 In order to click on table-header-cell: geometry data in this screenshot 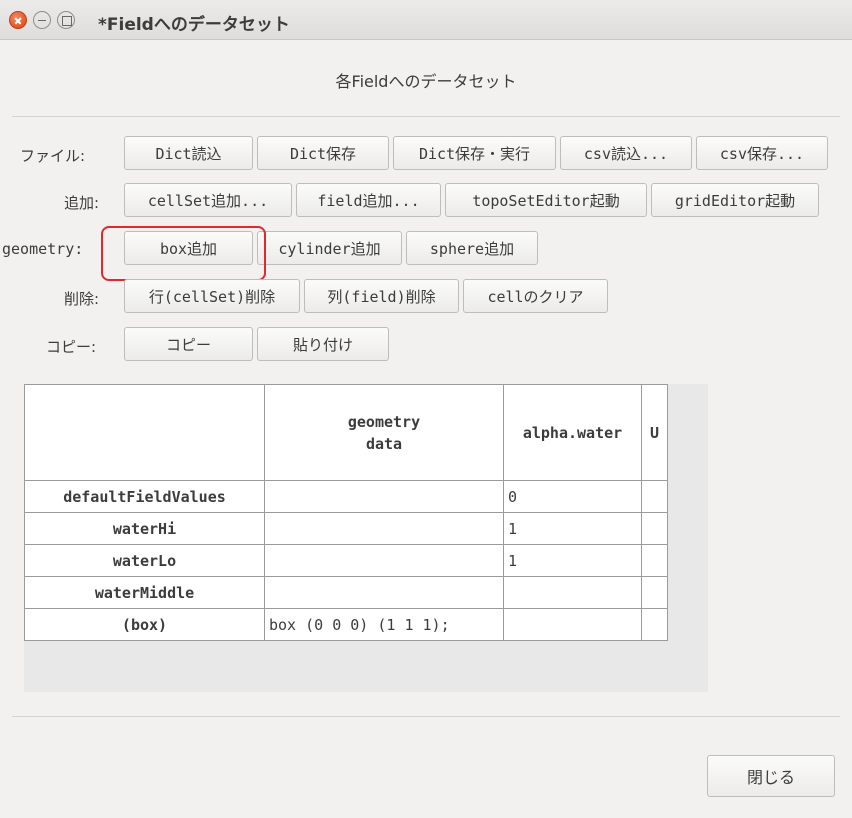, I will do `click(384, 432)`.